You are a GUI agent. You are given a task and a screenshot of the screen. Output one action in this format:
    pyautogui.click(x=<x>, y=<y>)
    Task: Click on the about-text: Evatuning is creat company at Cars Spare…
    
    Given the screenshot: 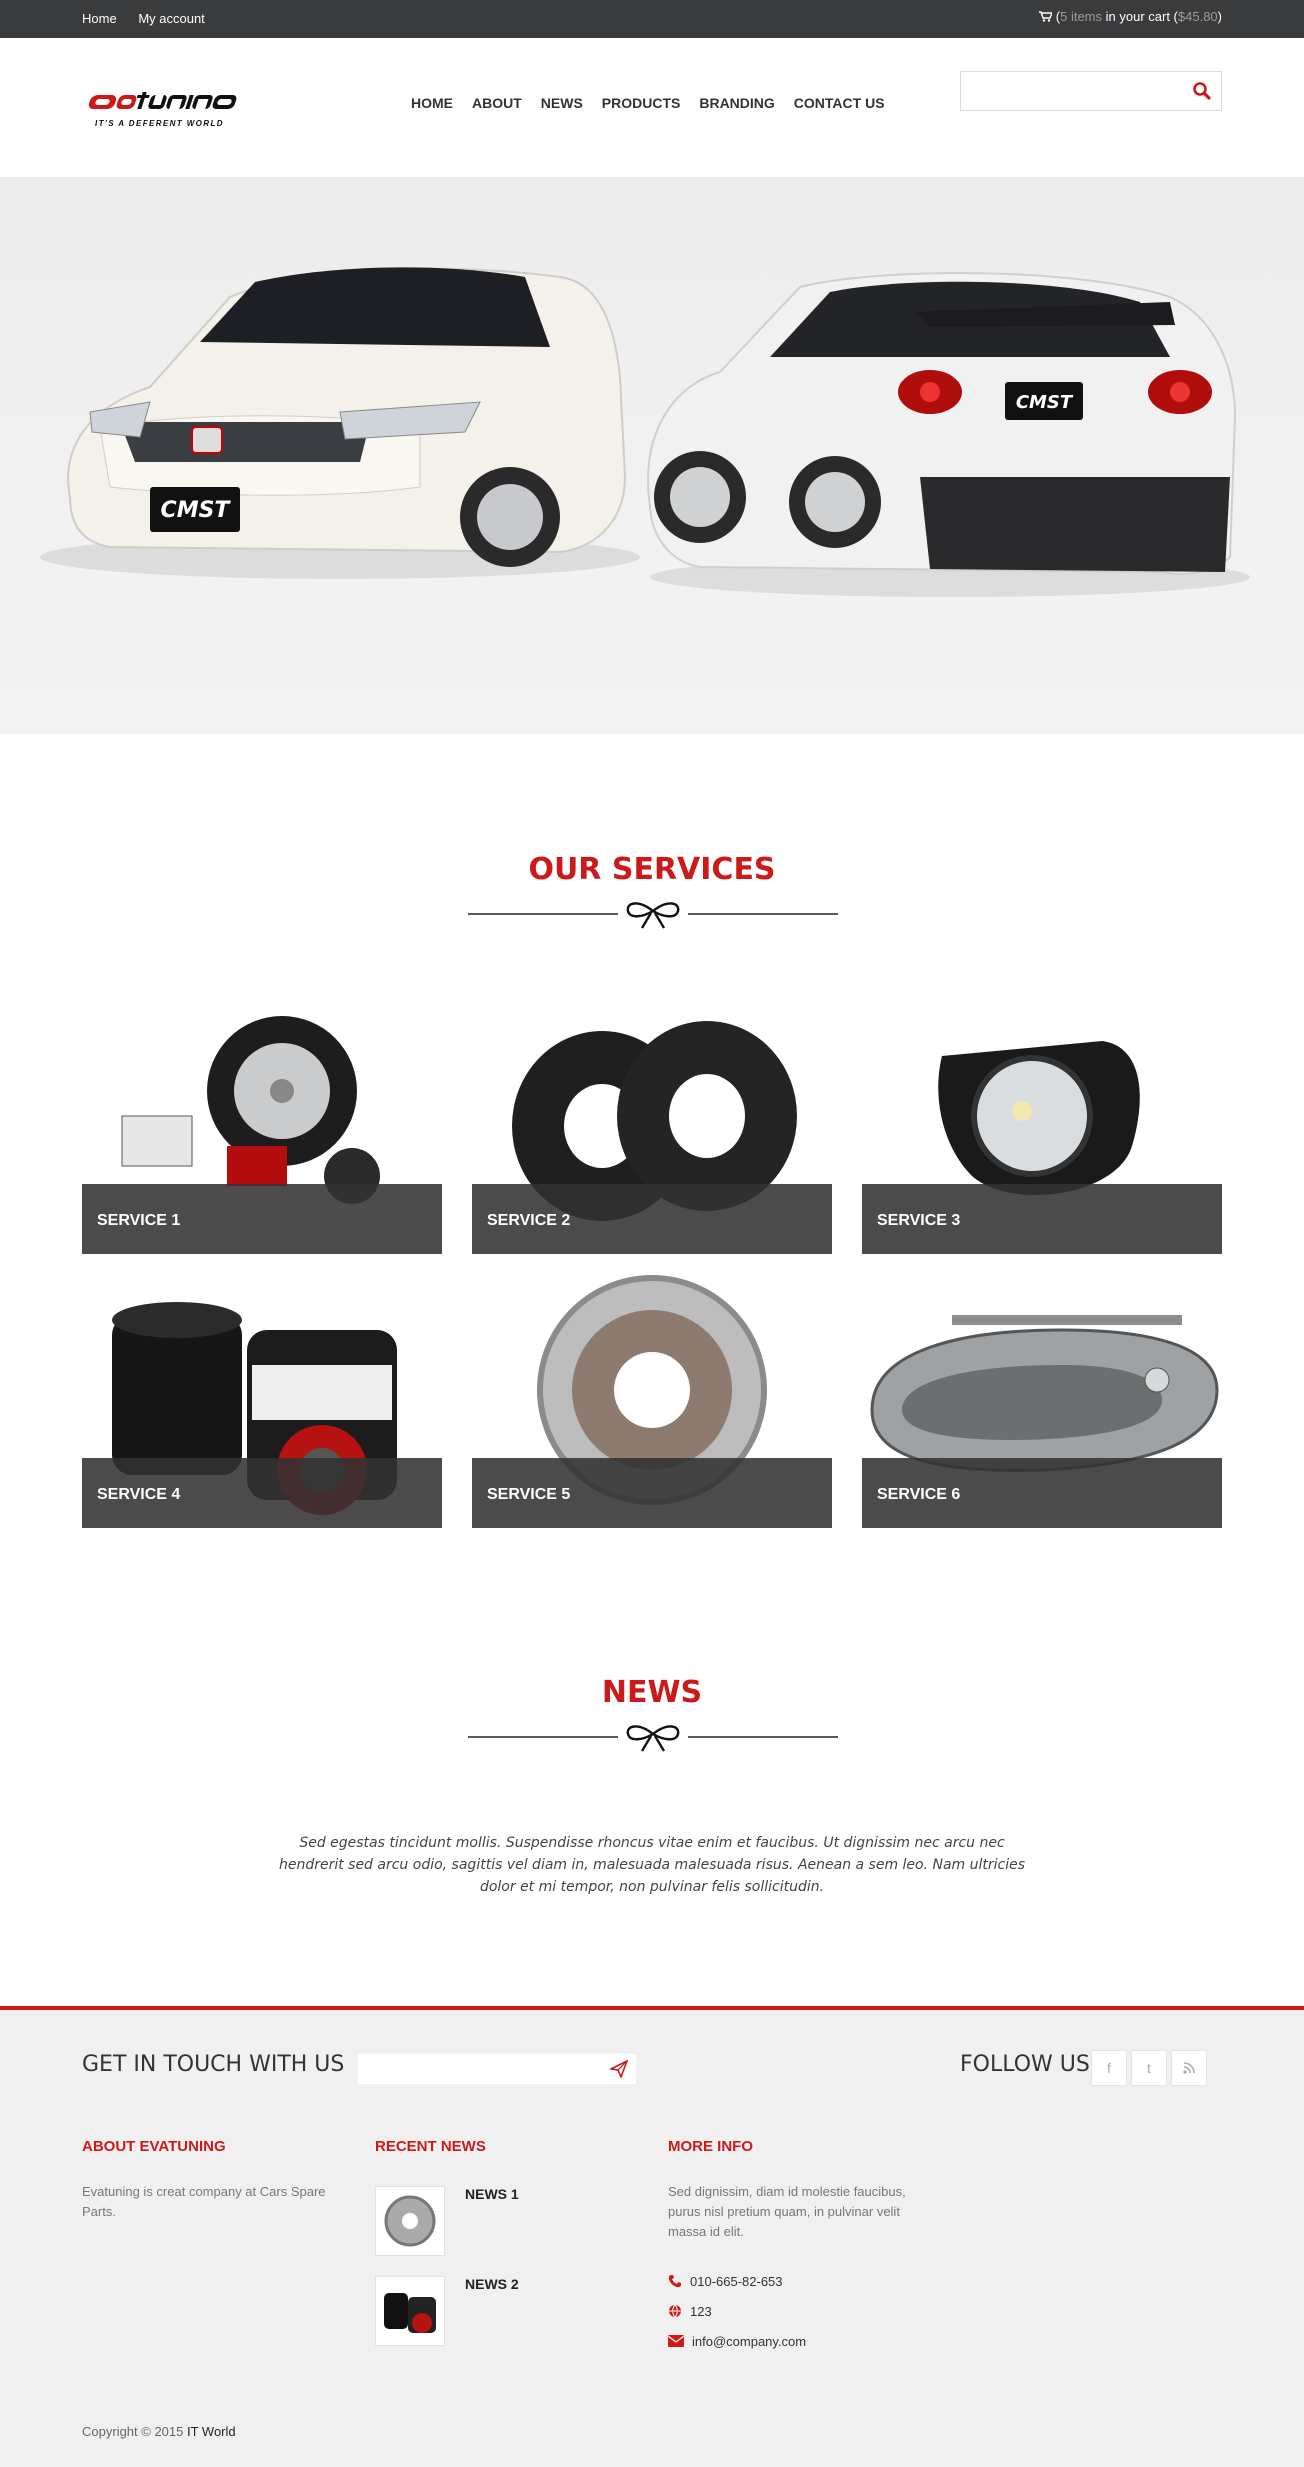 What is the action you would take?
    pyautogui.click(x=204, y=2201)
    